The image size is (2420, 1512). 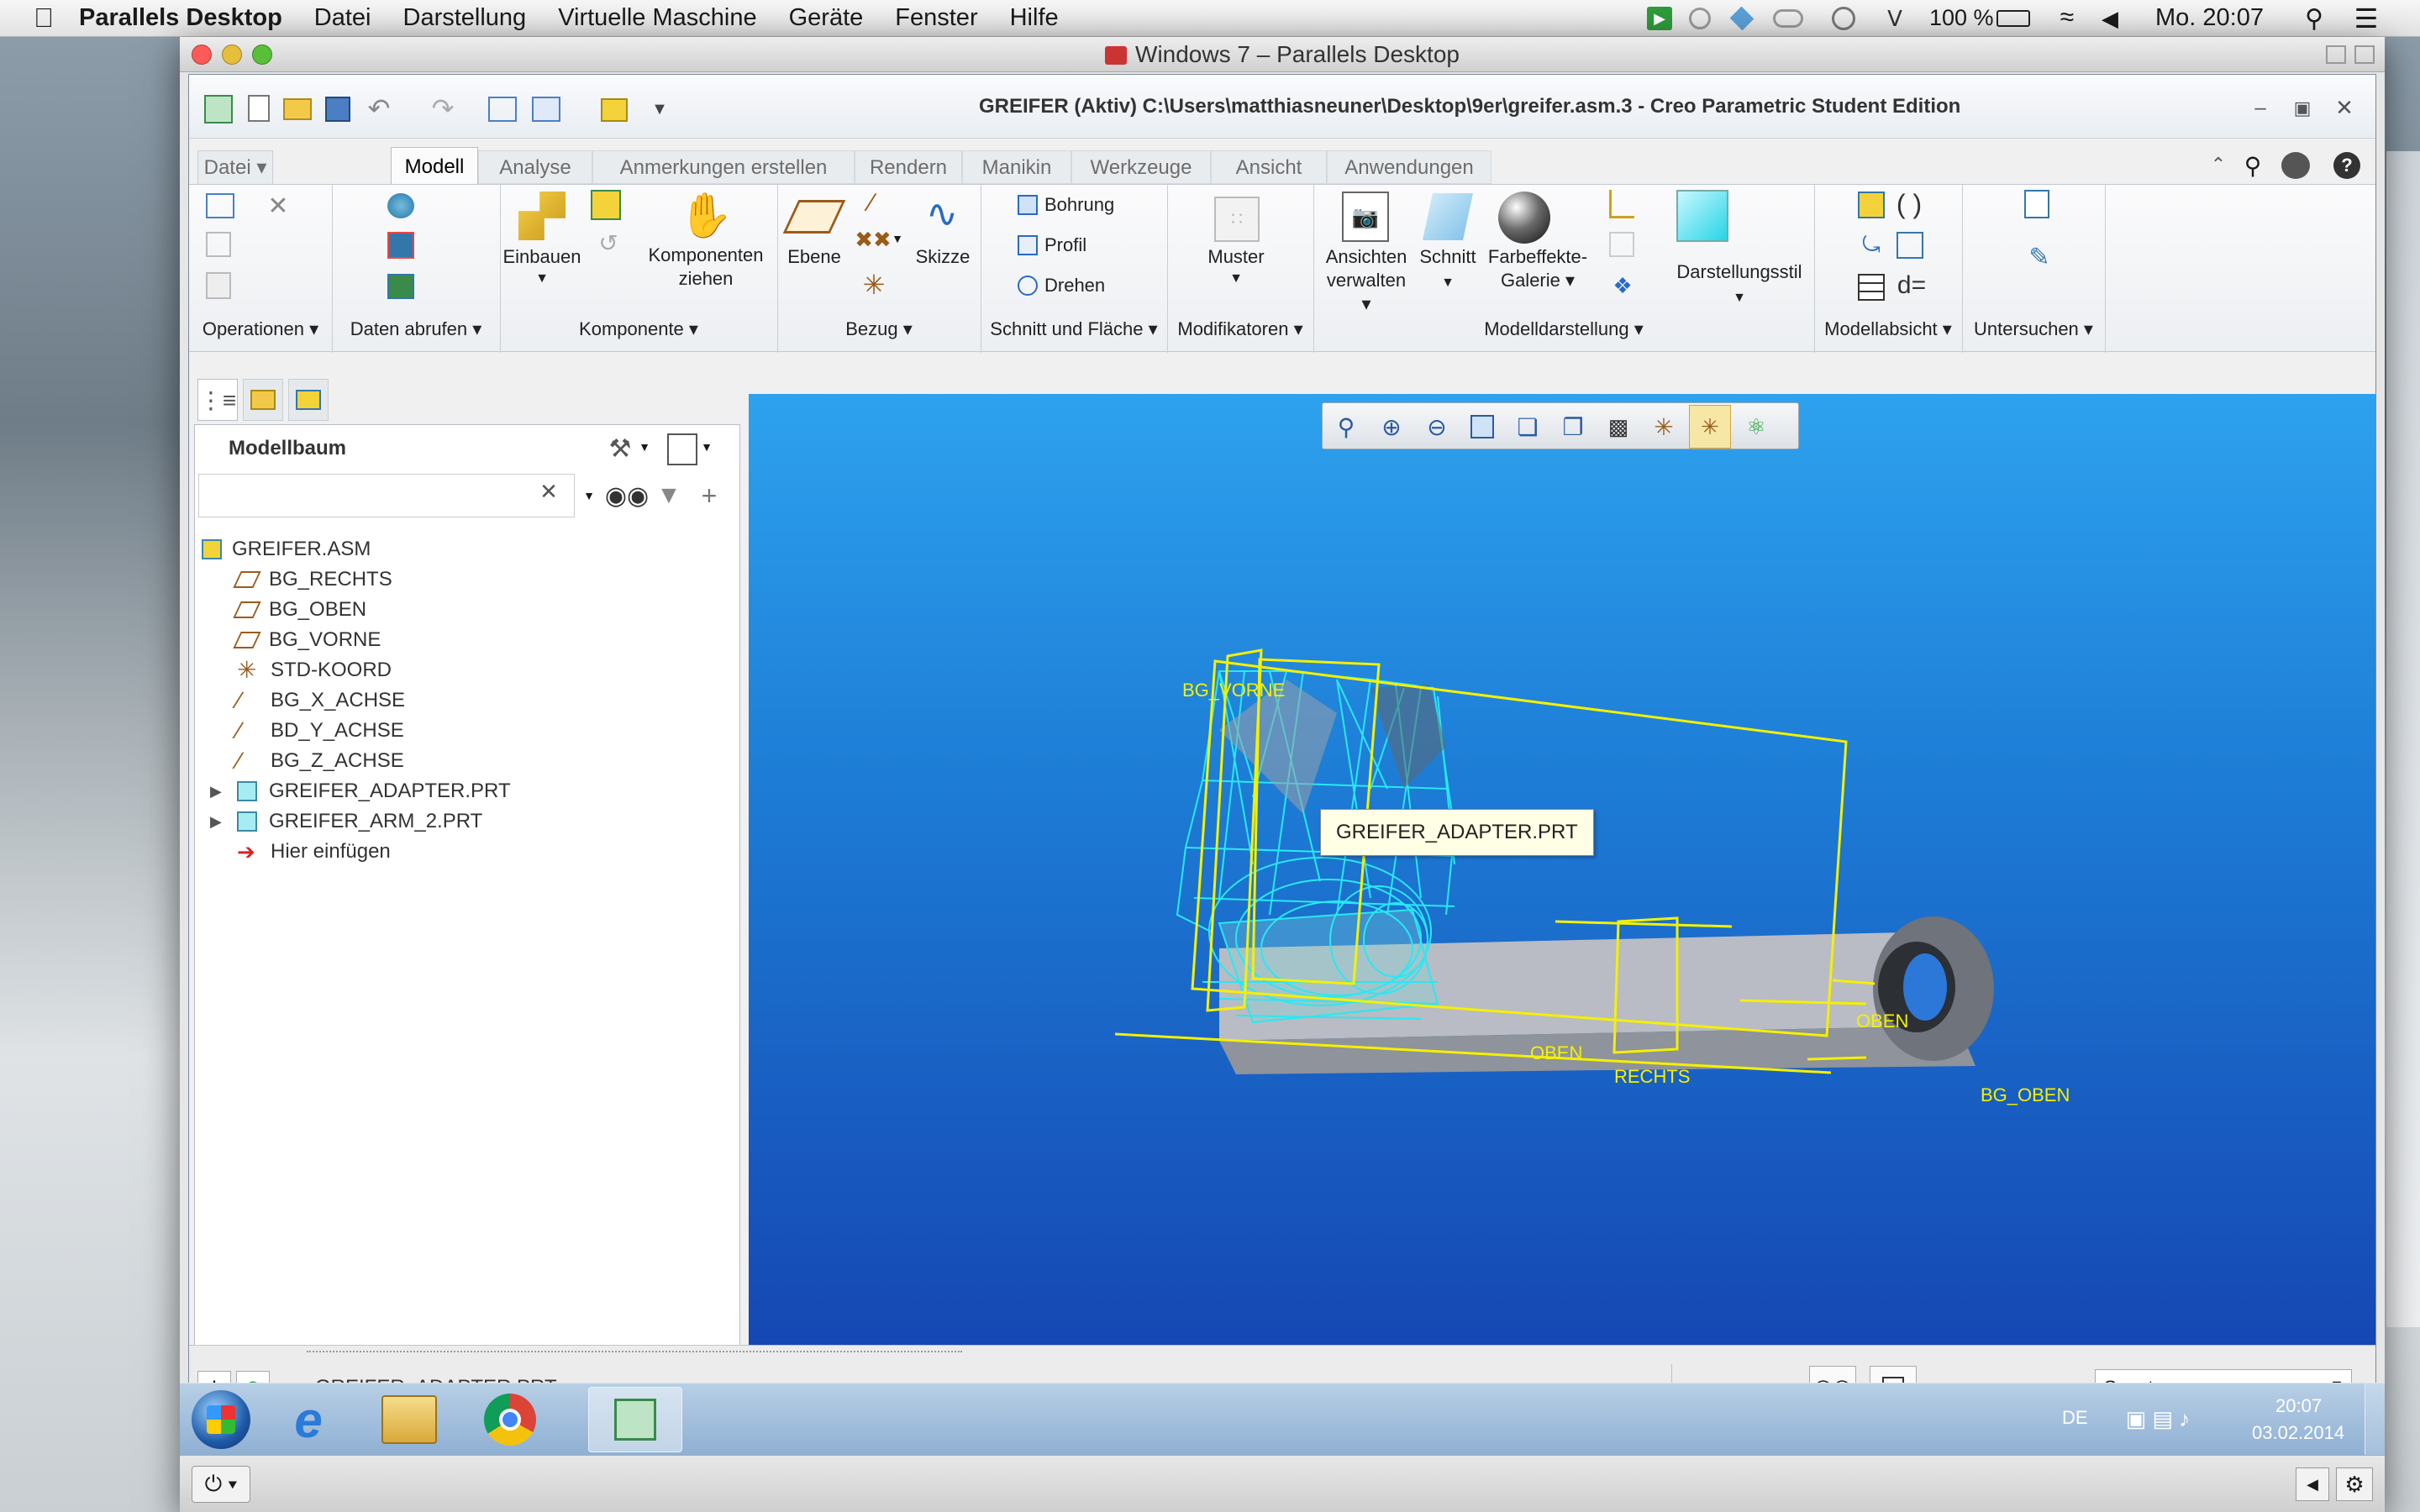 What do you see at coordinates (1028, 245) in the screenshot?
I see `profil-icon` at bounding box center [1028, 245].